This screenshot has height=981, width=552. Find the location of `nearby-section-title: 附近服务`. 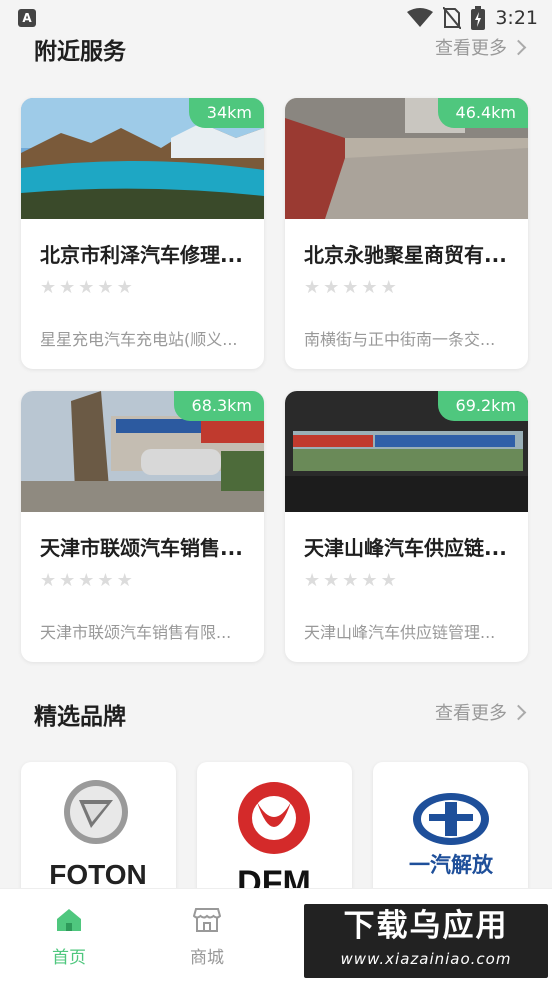

nearby-section-title: 附近服务 is located at coordinates (80, 52).